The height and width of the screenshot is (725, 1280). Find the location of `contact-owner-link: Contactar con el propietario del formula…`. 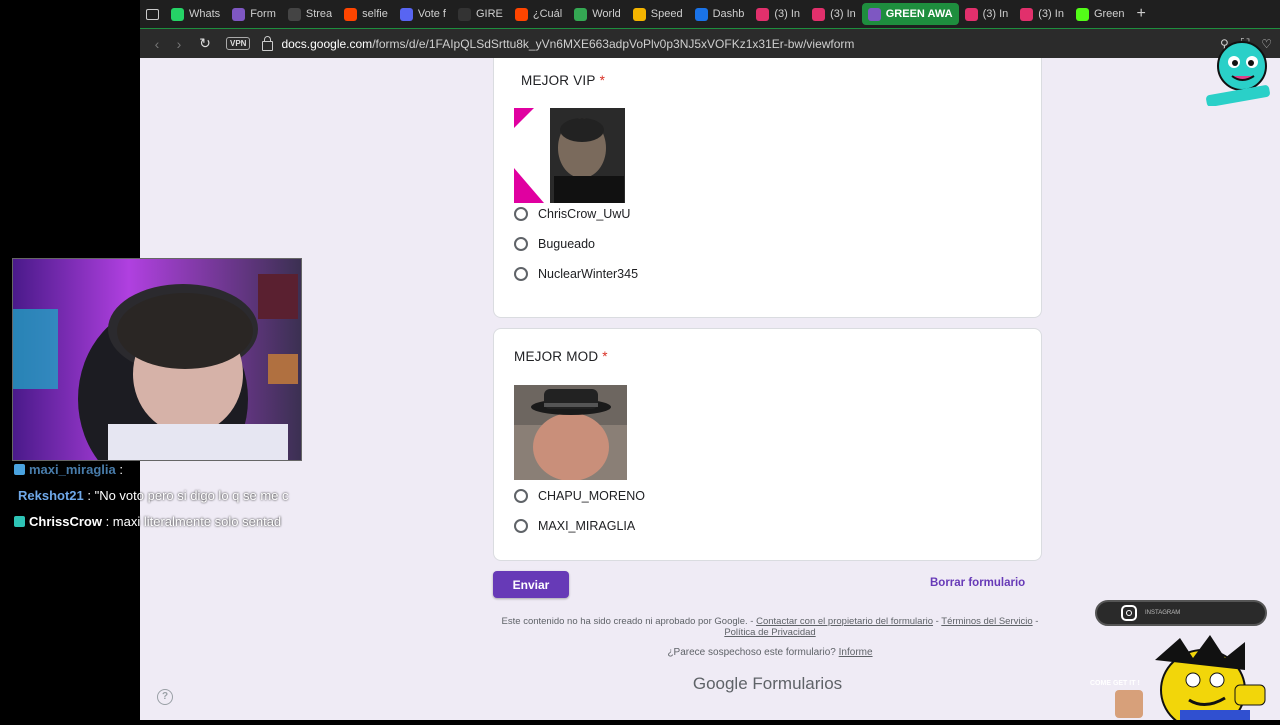

contact-owner-link: Contactar con el propietario del formula… is located at coordinates (844, 621).